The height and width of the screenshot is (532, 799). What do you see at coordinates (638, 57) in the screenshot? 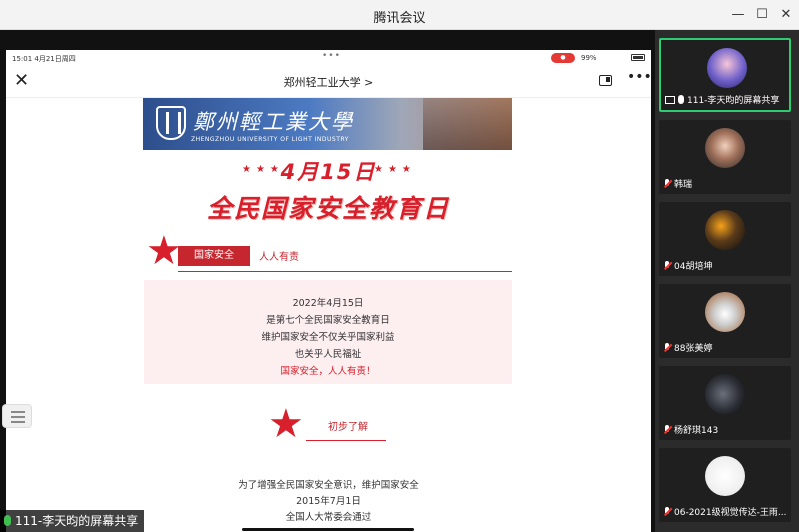
I see `battery-icon` at bounding box center [638, 57].